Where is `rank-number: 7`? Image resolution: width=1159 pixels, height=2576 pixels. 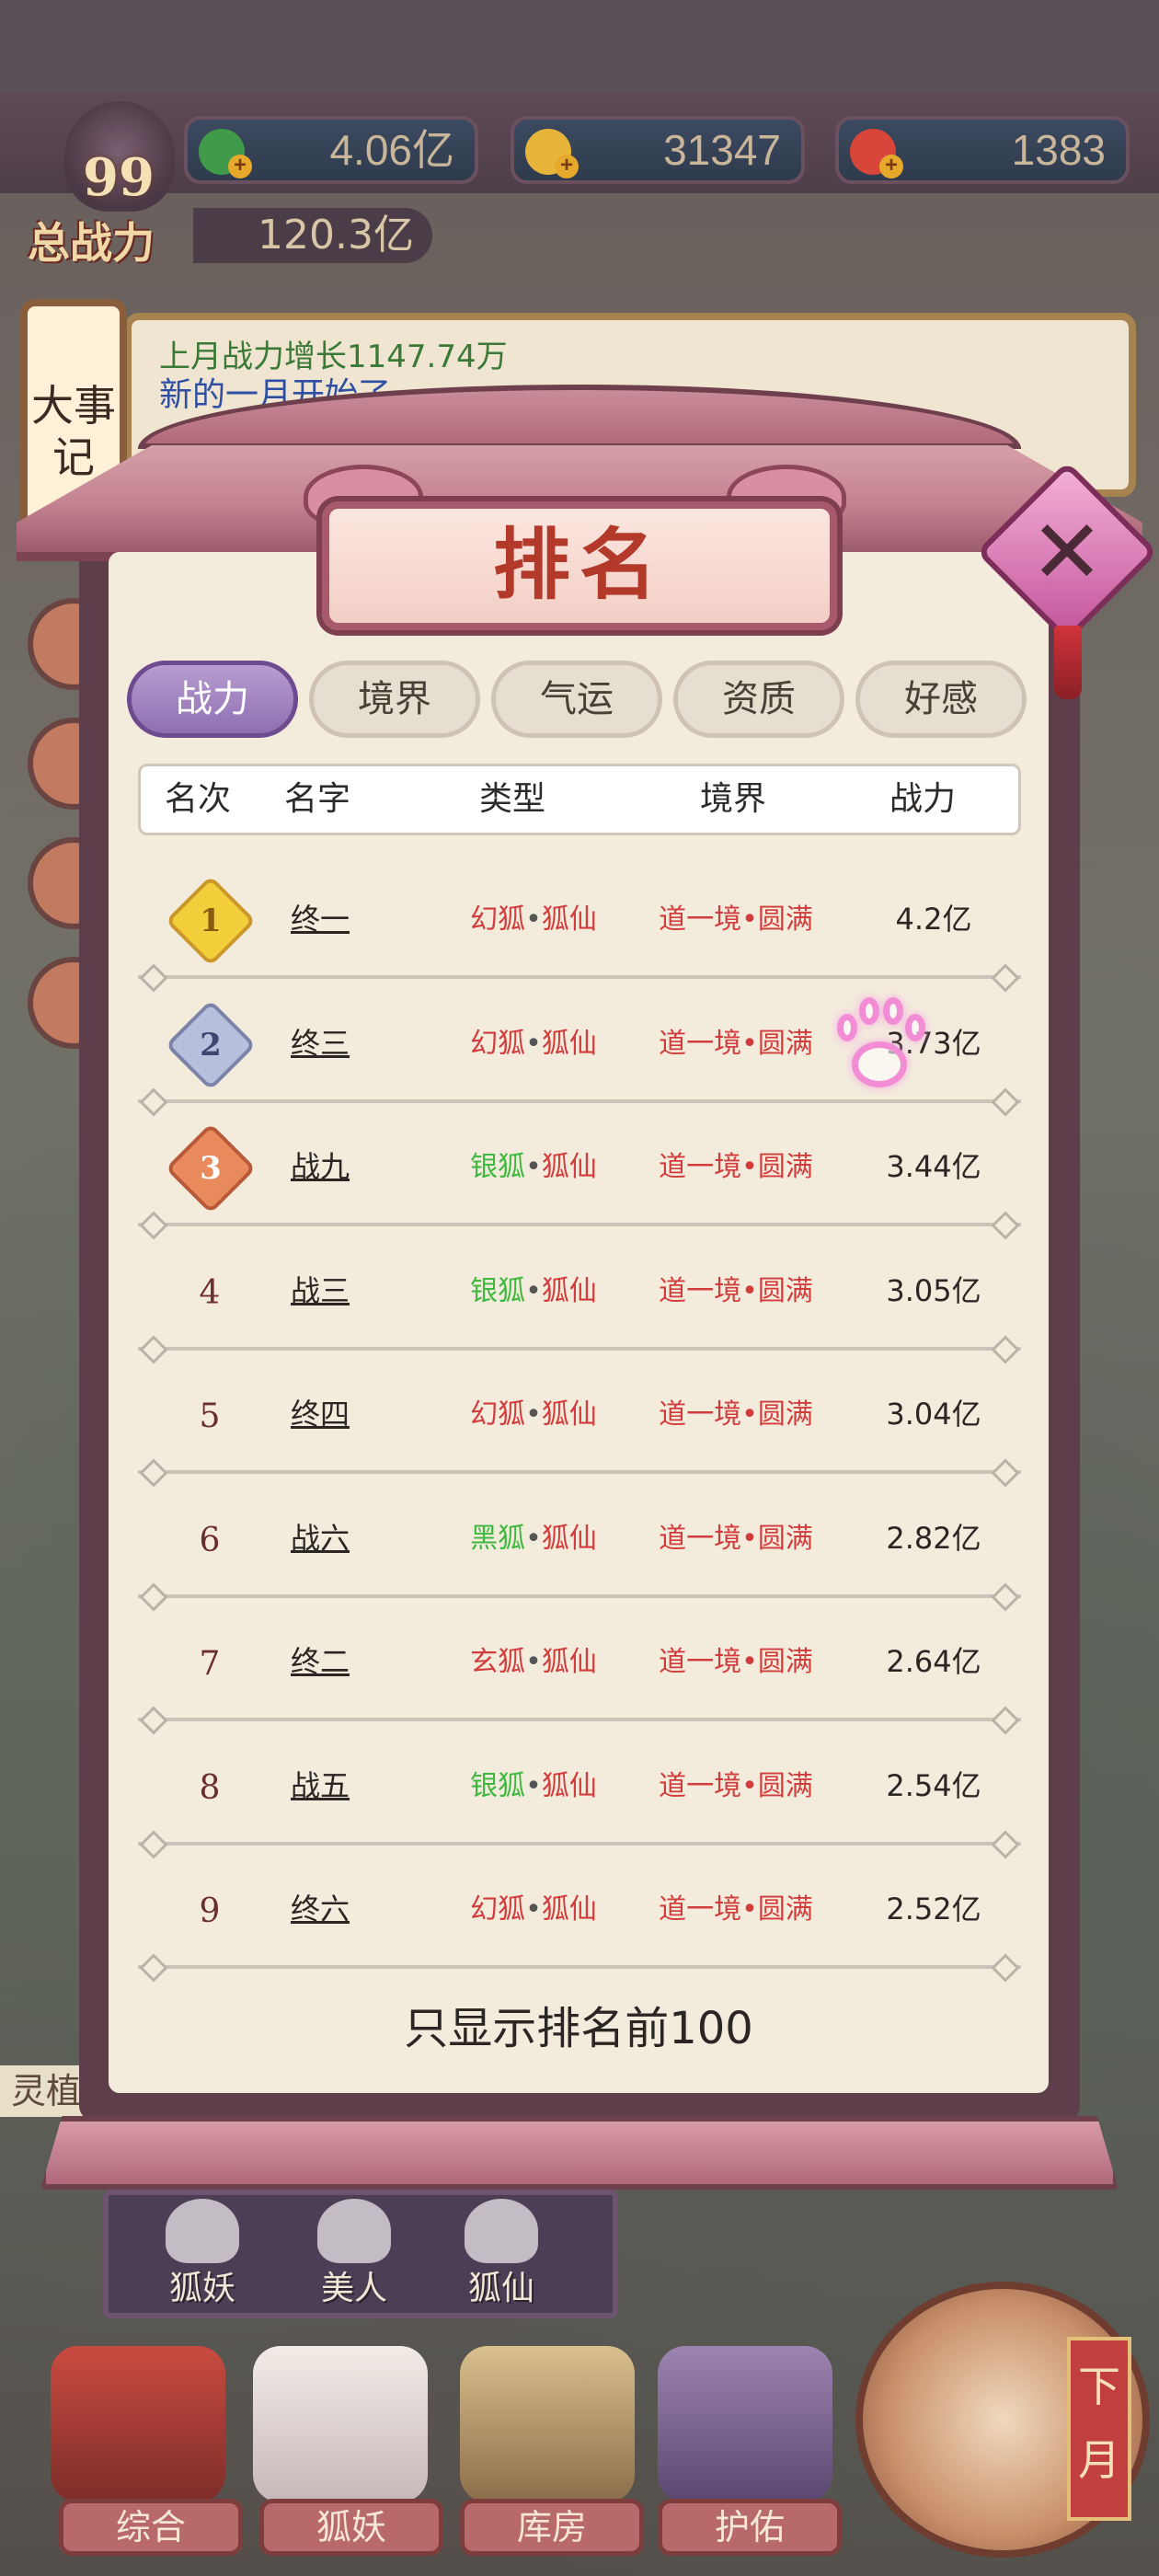
rank-number: 7 is located at coordinates (210, 1664).